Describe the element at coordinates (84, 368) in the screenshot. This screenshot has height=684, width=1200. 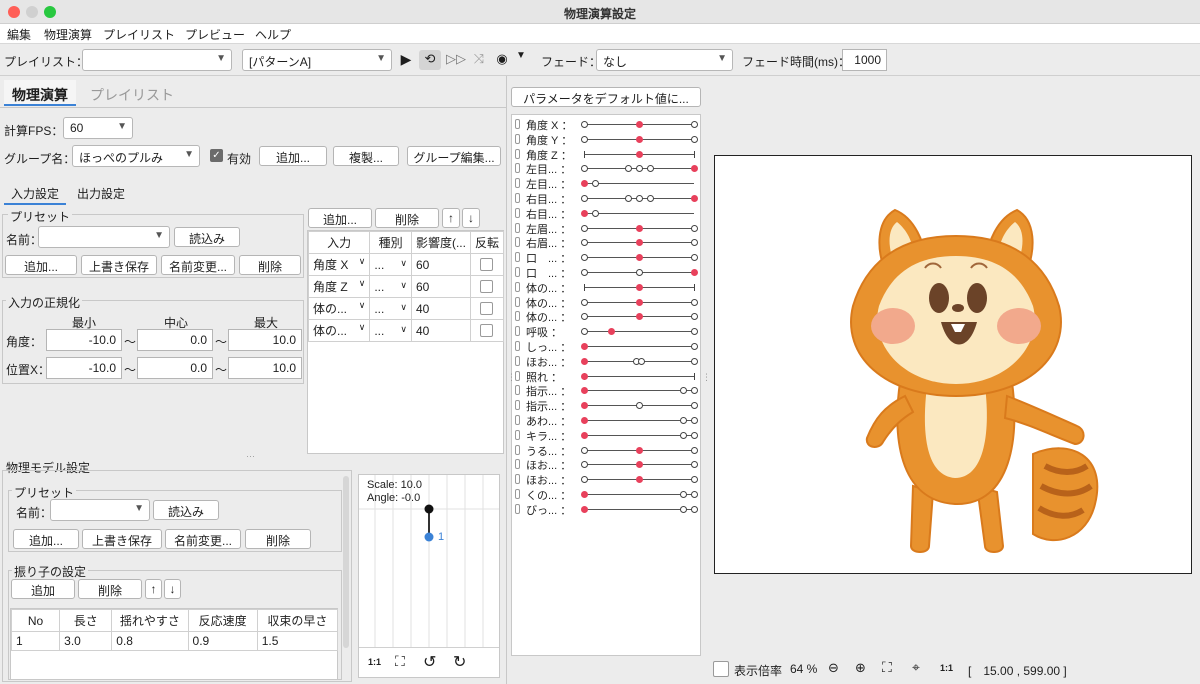
I see `normalize-posx-min-input: -10.0` at that location.